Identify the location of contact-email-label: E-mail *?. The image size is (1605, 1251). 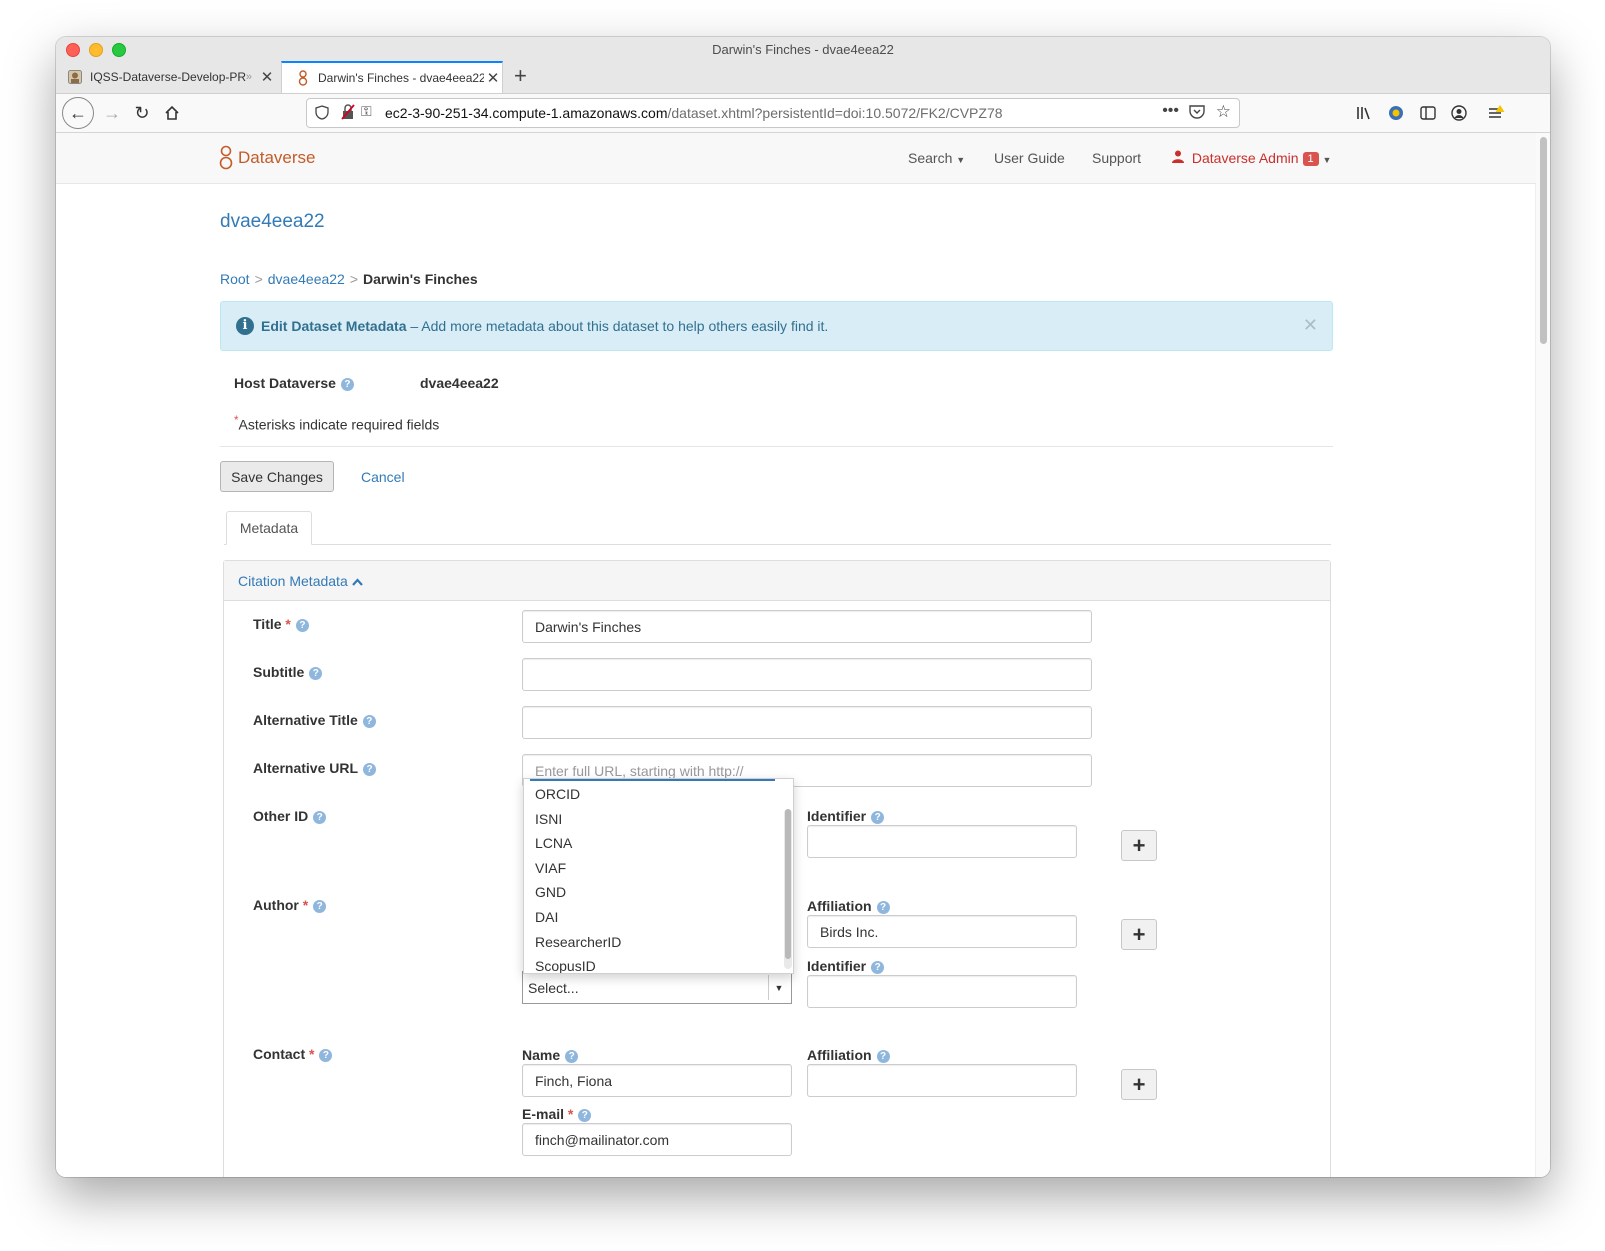
(557, 1114).